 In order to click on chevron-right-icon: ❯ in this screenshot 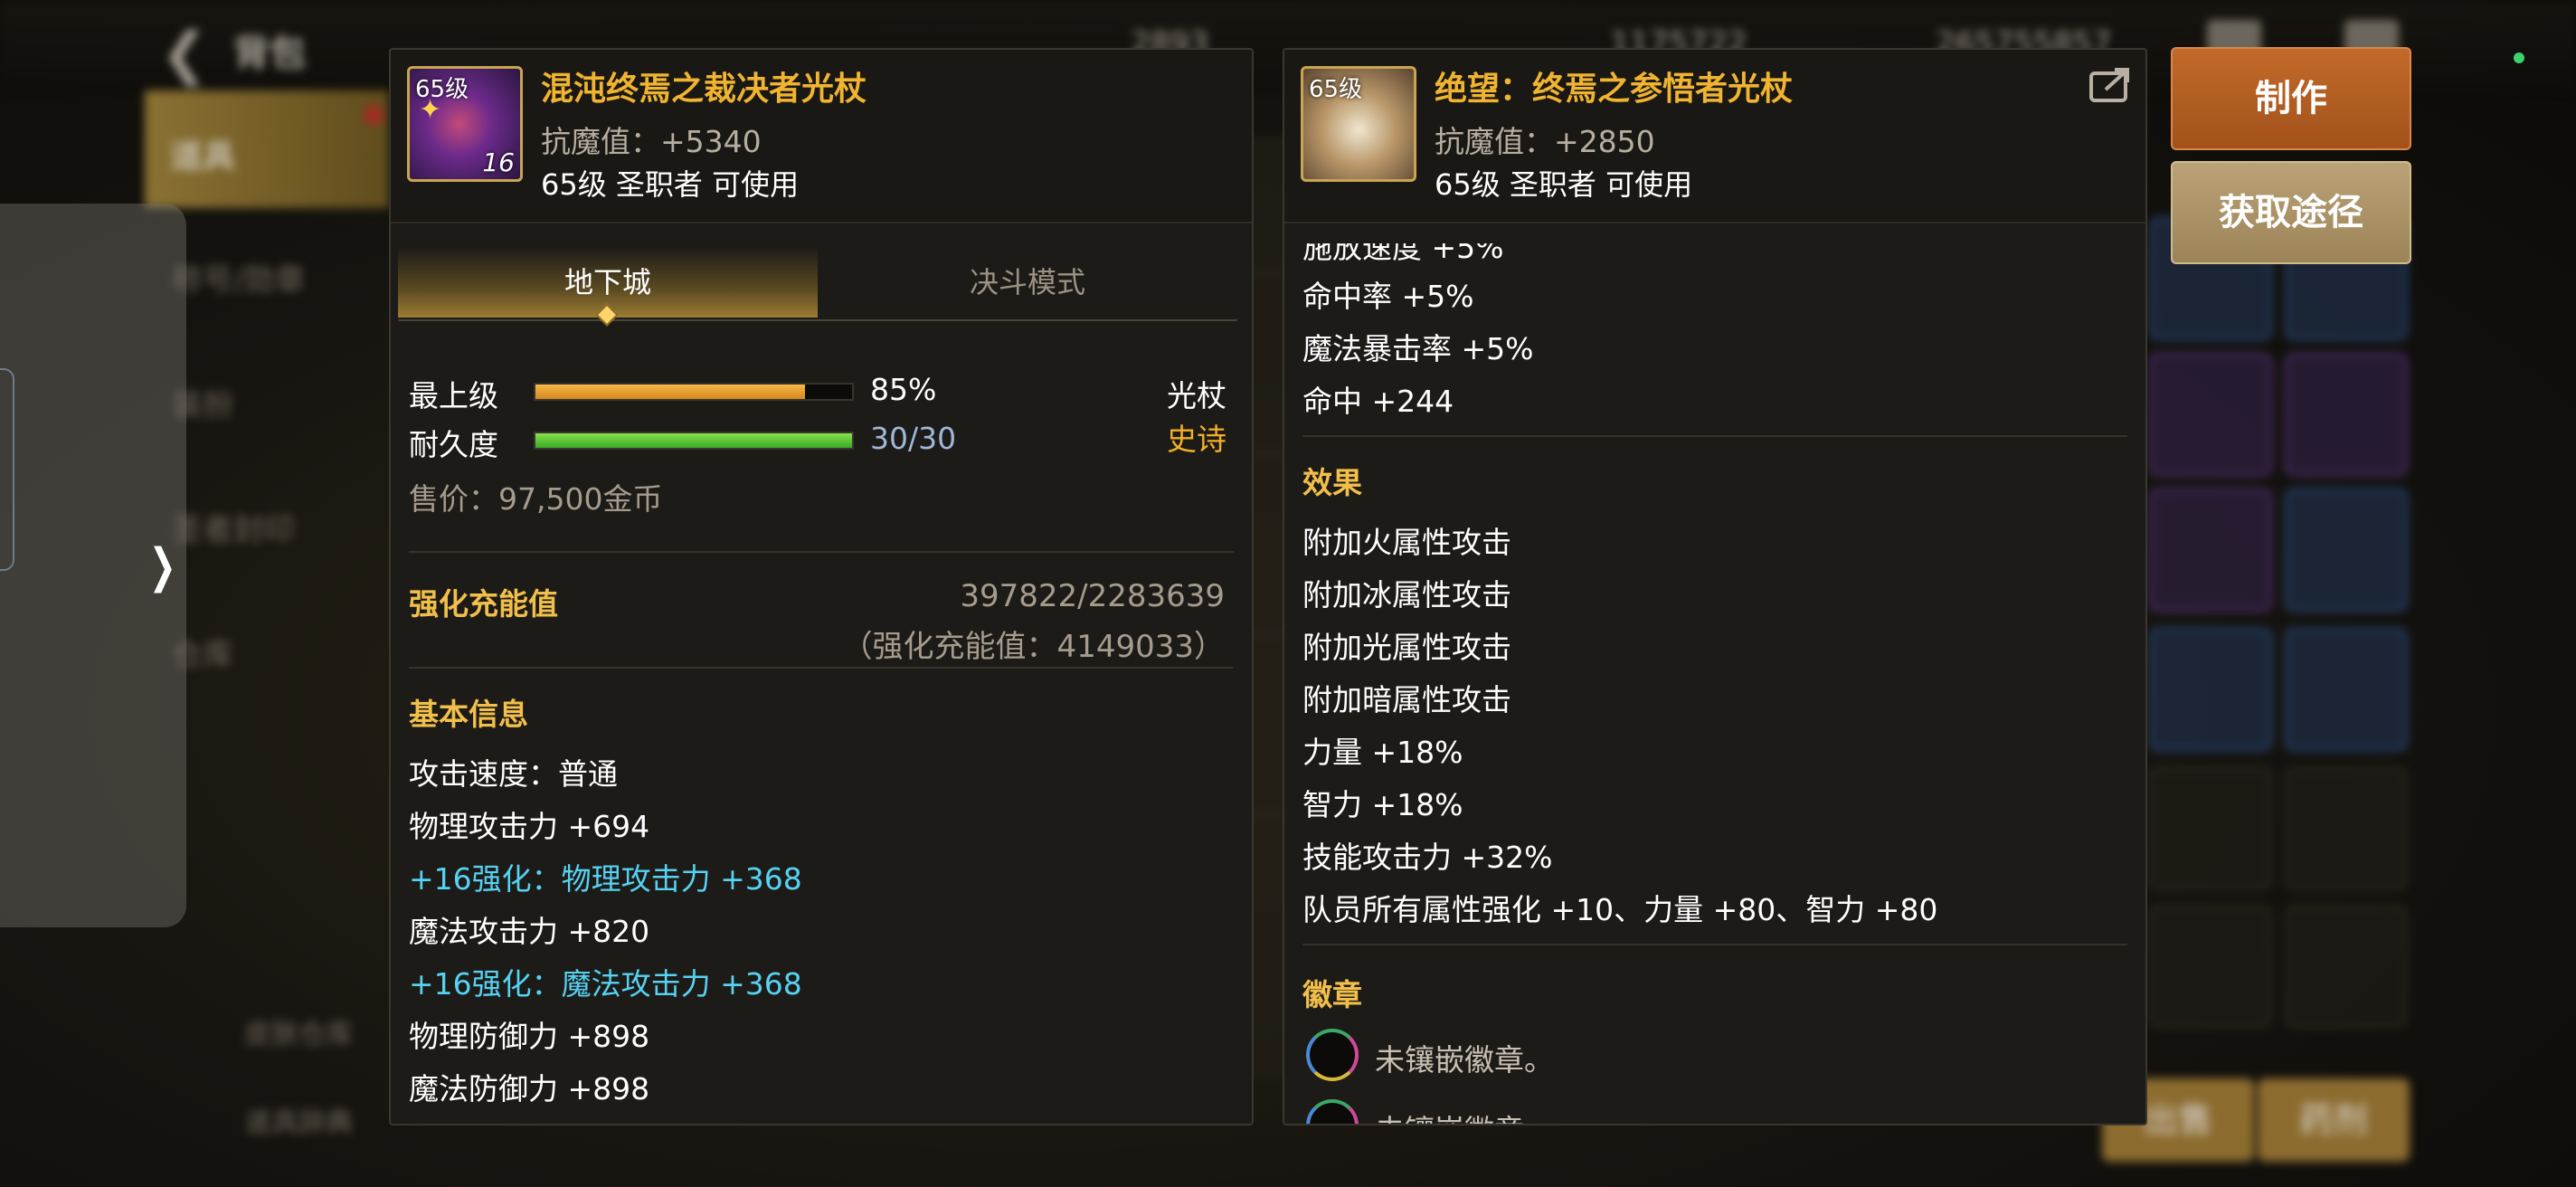, I will do `click(163, 566)`.